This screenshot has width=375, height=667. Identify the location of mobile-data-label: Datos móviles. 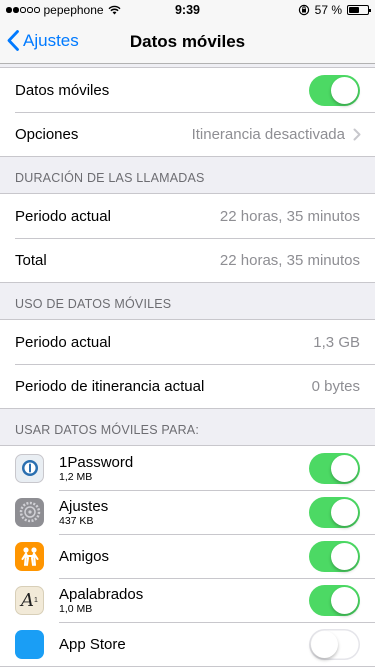
(62, 90).